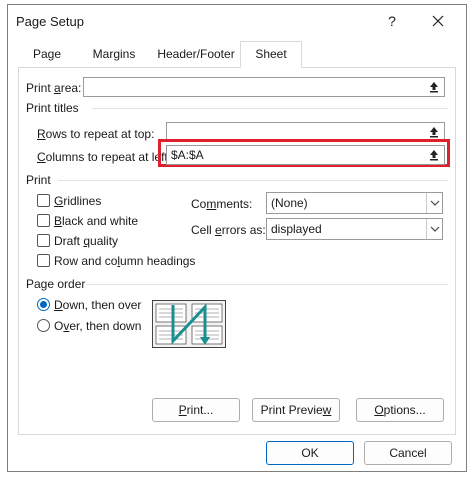 Image resolution: width=474 pixels, height=481 pixels. Describe the element at coordinates (310, 453) in the screenshot. I see `ok-button: OK` at that location.